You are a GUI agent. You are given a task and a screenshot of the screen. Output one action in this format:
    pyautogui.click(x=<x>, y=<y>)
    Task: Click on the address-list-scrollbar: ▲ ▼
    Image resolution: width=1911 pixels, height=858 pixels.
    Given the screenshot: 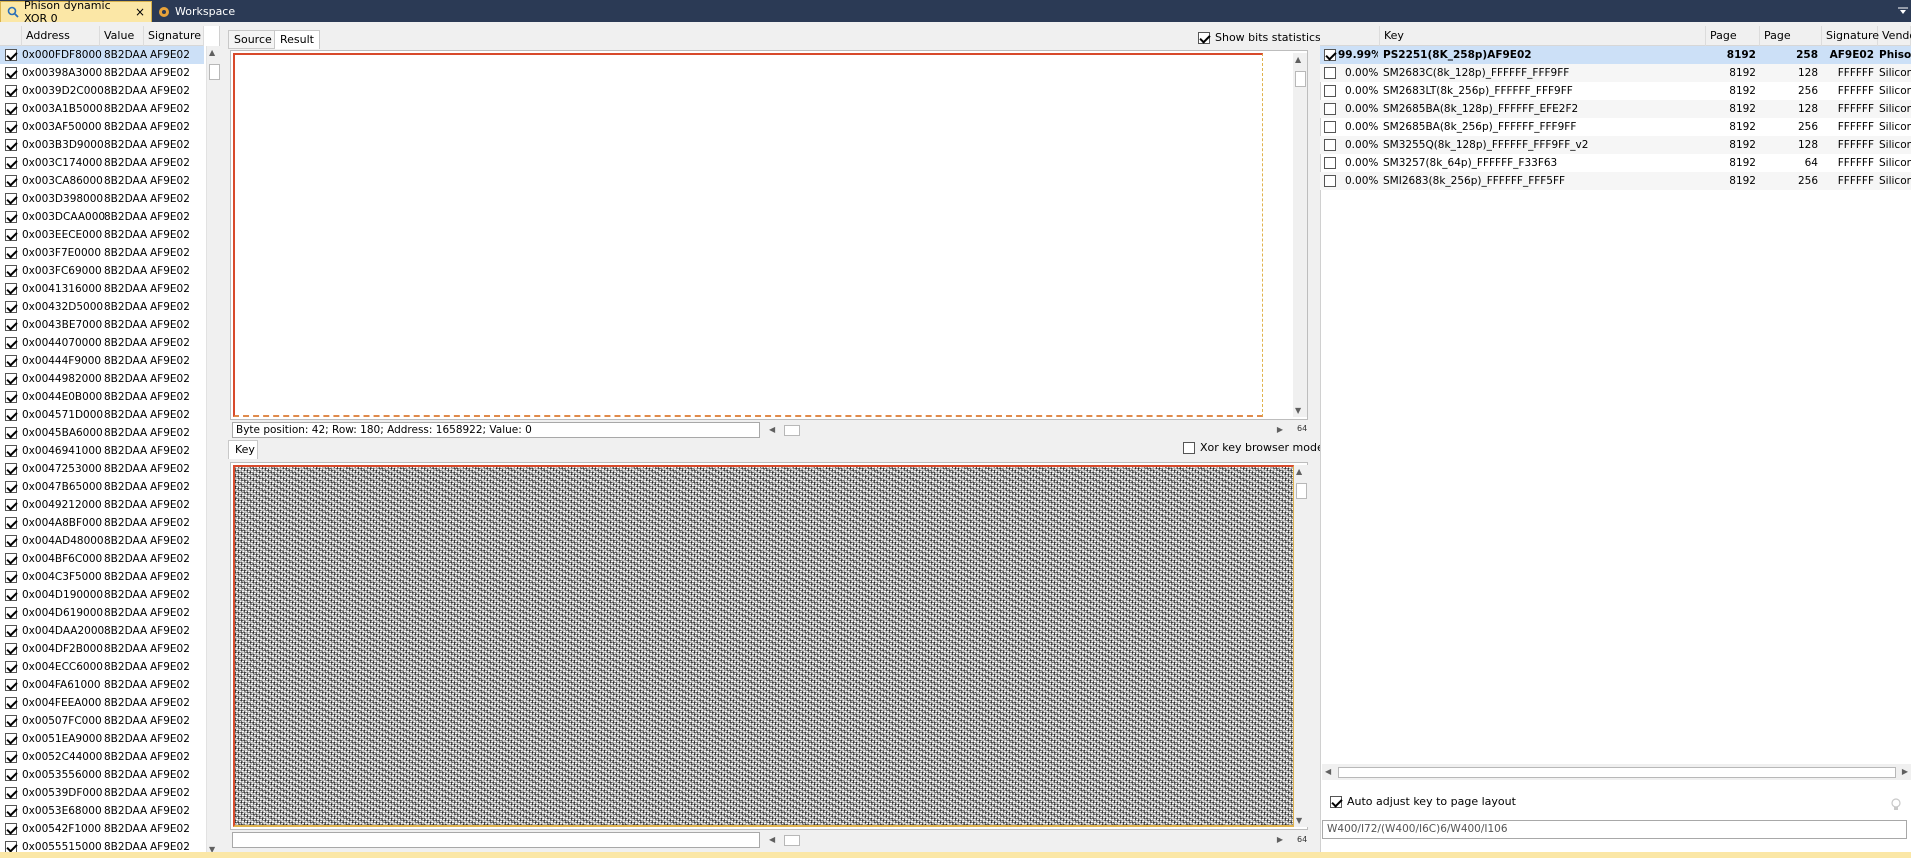 What is the action you would take?
    pyautogui.click(x=213, y=451)
    